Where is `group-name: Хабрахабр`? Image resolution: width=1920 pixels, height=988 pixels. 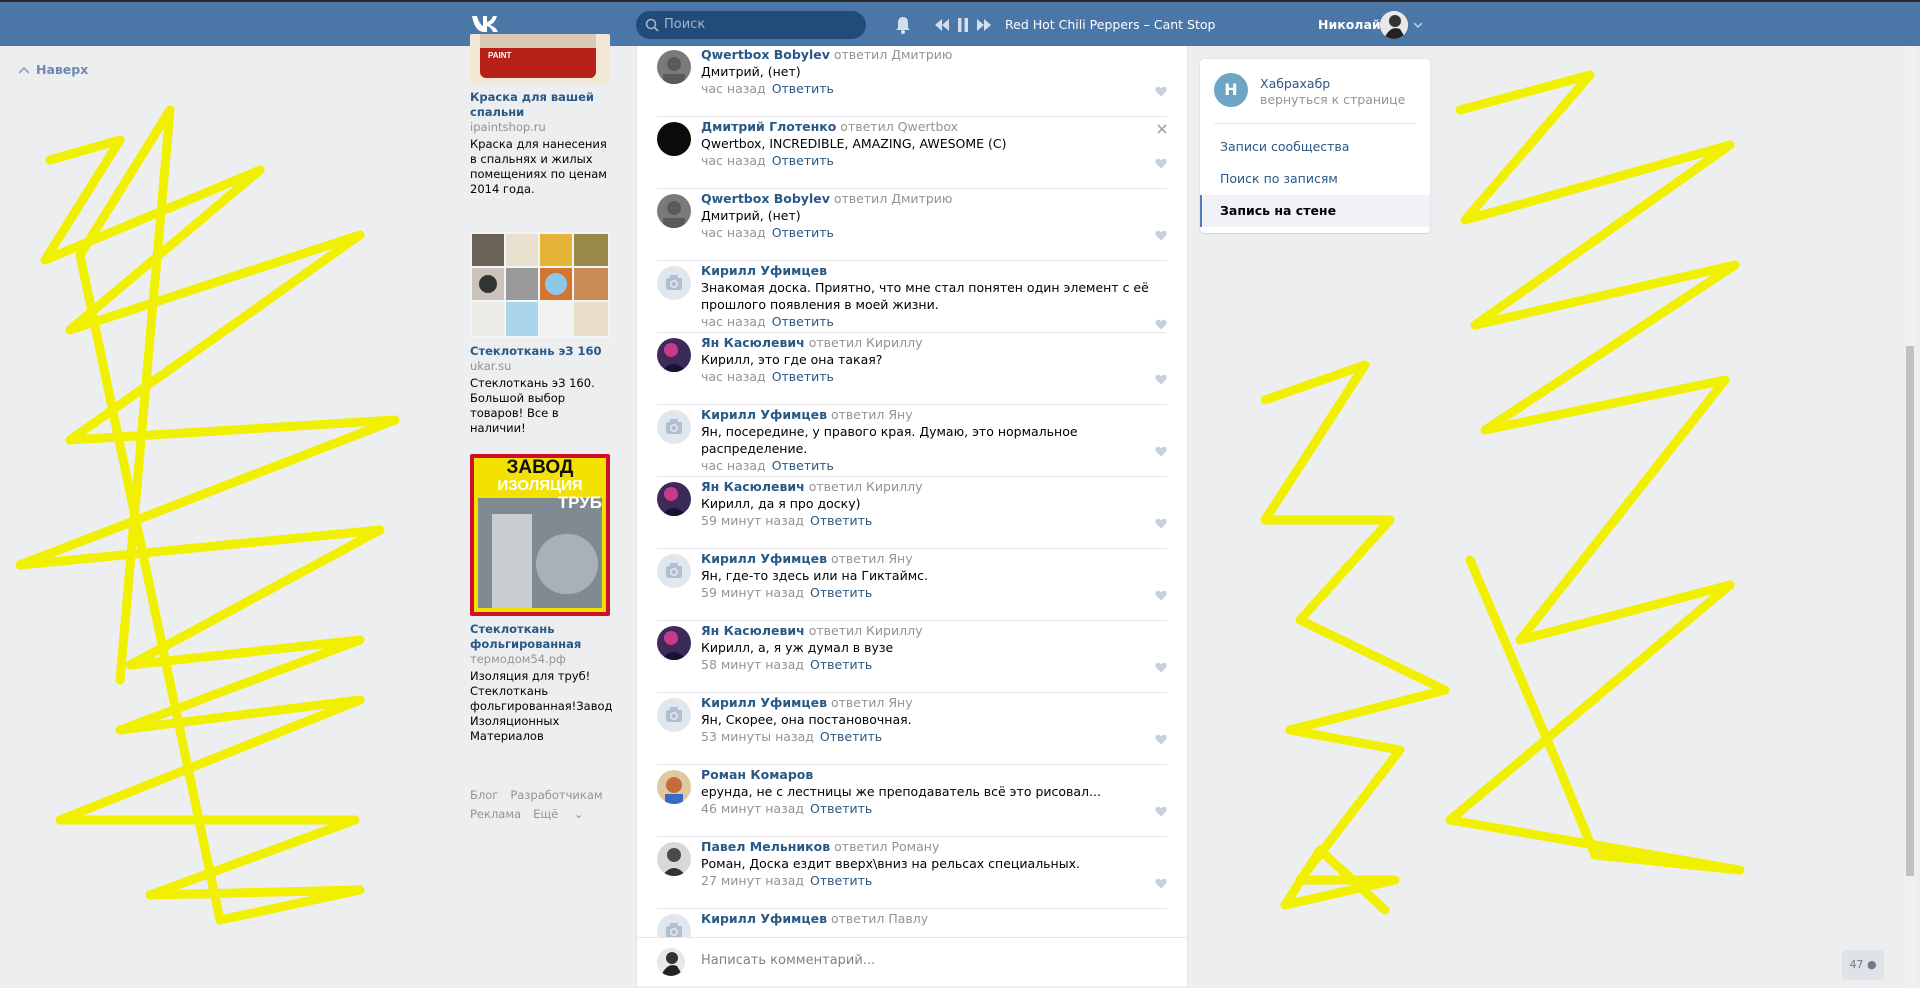
group-name: Хабрахабр is located at coordinates (1295, 84).